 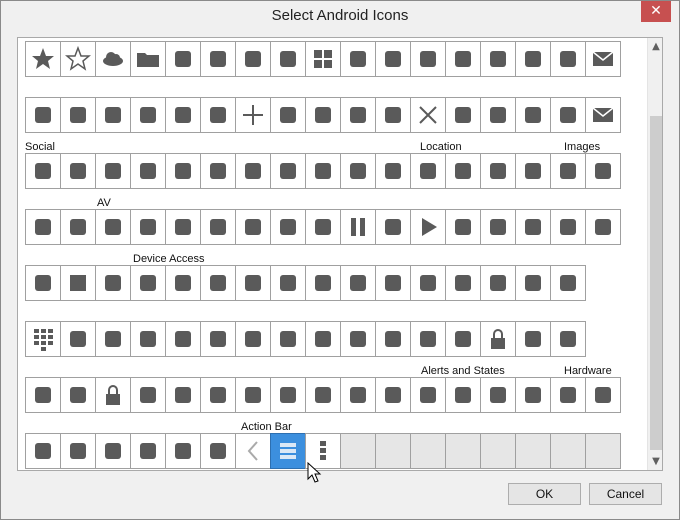 I want to click on computer-icon, so click(x=568, y=395).